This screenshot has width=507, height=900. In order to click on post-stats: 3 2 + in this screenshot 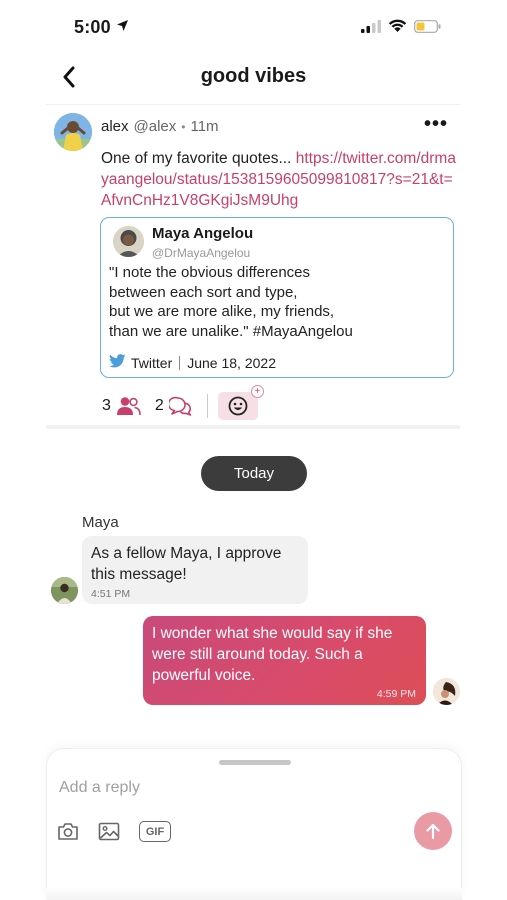, I will do `click(183, 402)`.